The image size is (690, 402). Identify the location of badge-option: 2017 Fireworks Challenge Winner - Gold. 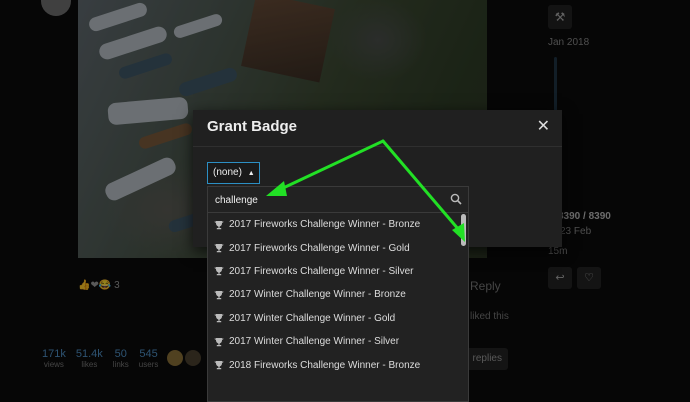
(338, 247).